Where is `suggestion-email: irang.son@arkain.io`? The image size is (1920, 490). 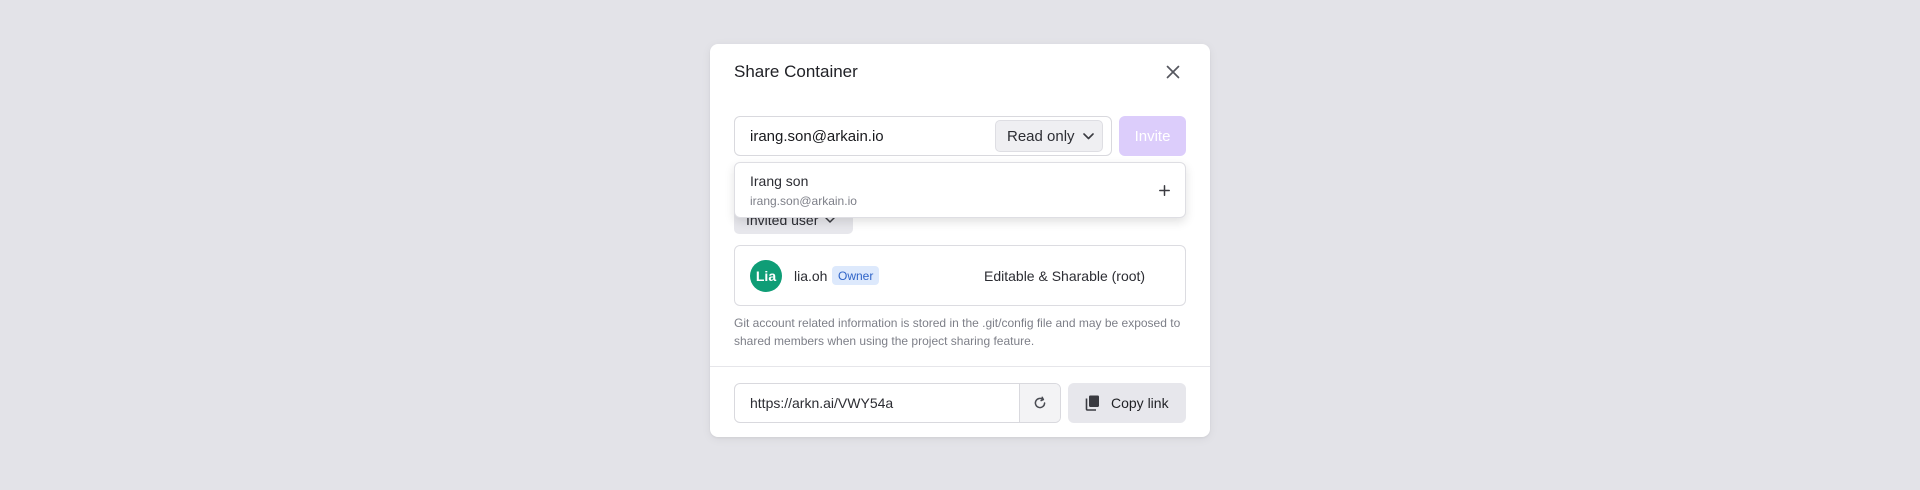
suggestion-email: irang.son@arkain.io is located at coordinates (803, 201).